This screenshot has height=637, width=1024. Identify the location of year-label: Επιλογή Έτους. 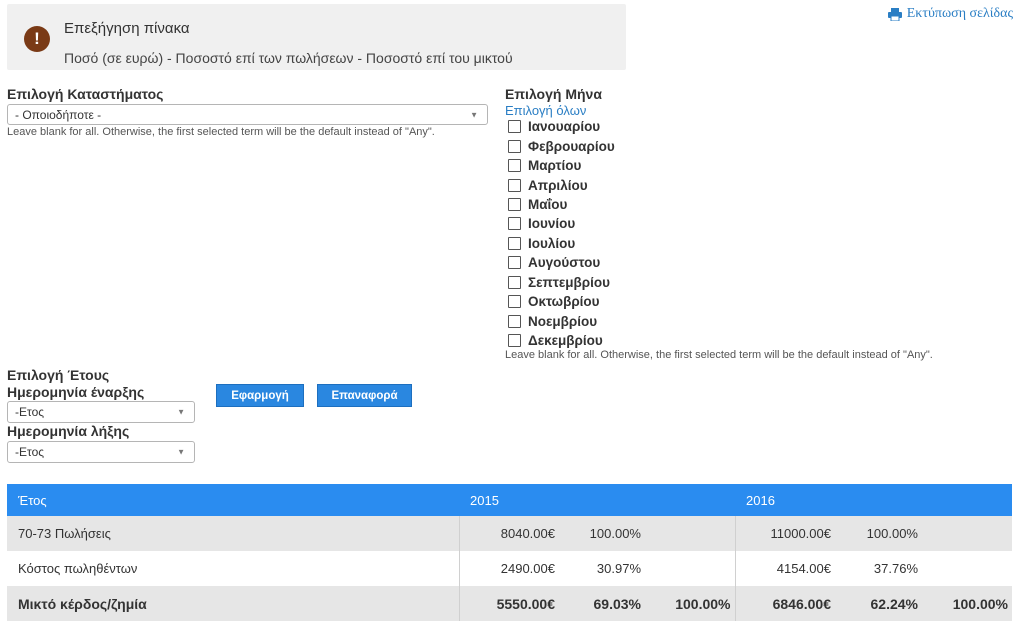
(58, 375).